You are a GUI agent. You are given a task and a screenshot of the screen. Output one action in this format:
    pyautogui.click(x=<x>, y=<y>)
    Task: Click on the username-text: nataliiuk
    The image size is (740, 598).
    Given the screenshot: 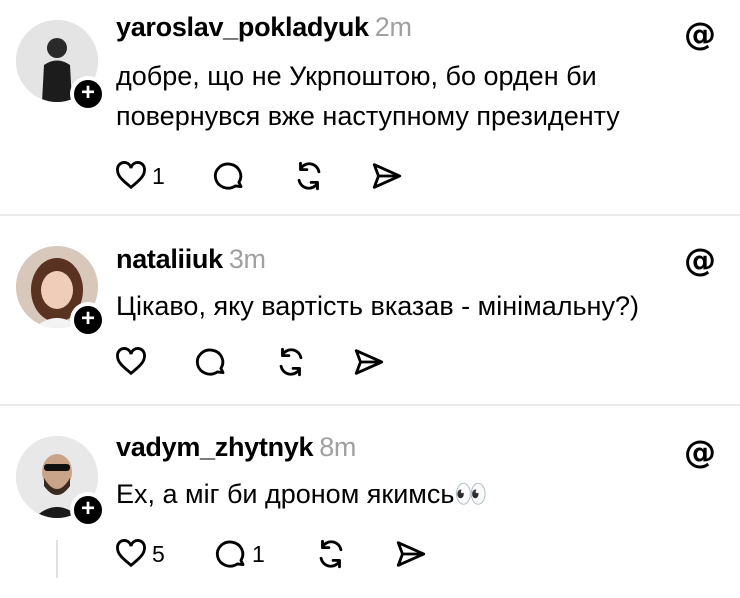 What is the action you would take?
    pyautogui.click(x=169, y=259)
    